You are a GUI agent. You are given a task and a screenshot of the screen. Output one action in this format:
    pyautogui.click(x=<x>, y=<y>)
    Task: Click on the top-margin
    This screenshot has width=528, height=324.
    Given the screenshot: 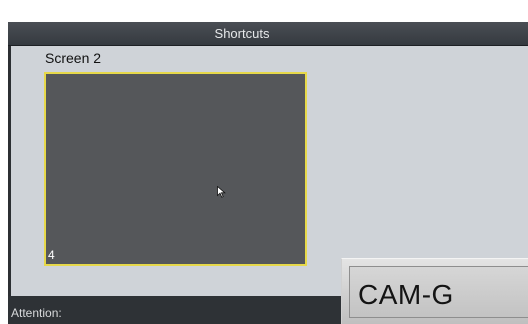 What is the action you would take?
    pyautogui.click(x=264, y=11)
    